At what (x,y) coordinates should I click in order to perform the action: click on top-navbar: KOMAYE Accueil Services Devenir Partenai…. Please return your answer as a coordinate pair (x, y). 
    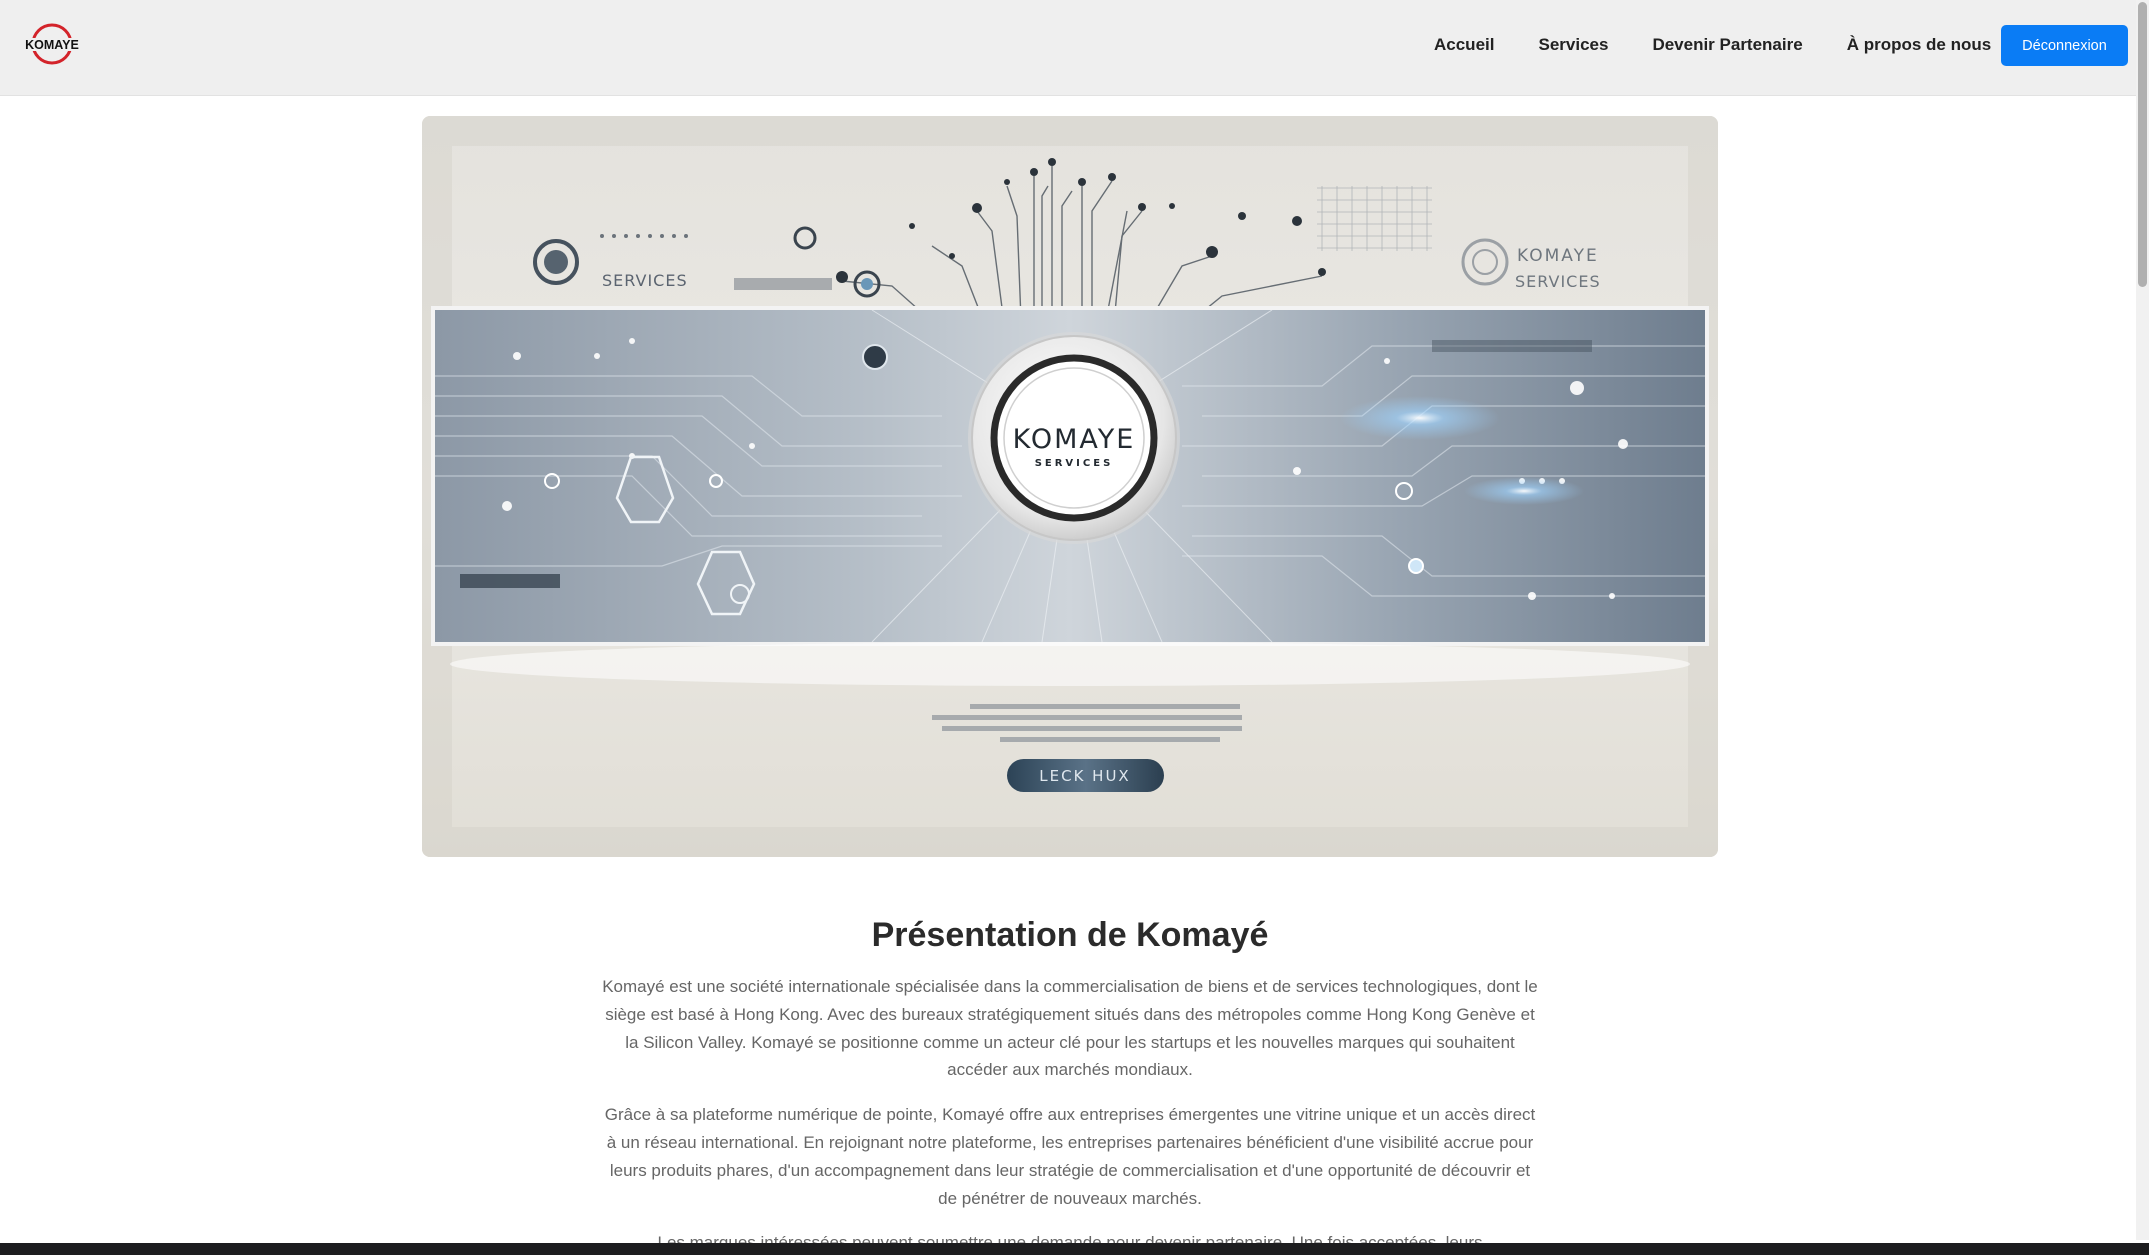
    Looking at the image, I should click on (1074, 48).